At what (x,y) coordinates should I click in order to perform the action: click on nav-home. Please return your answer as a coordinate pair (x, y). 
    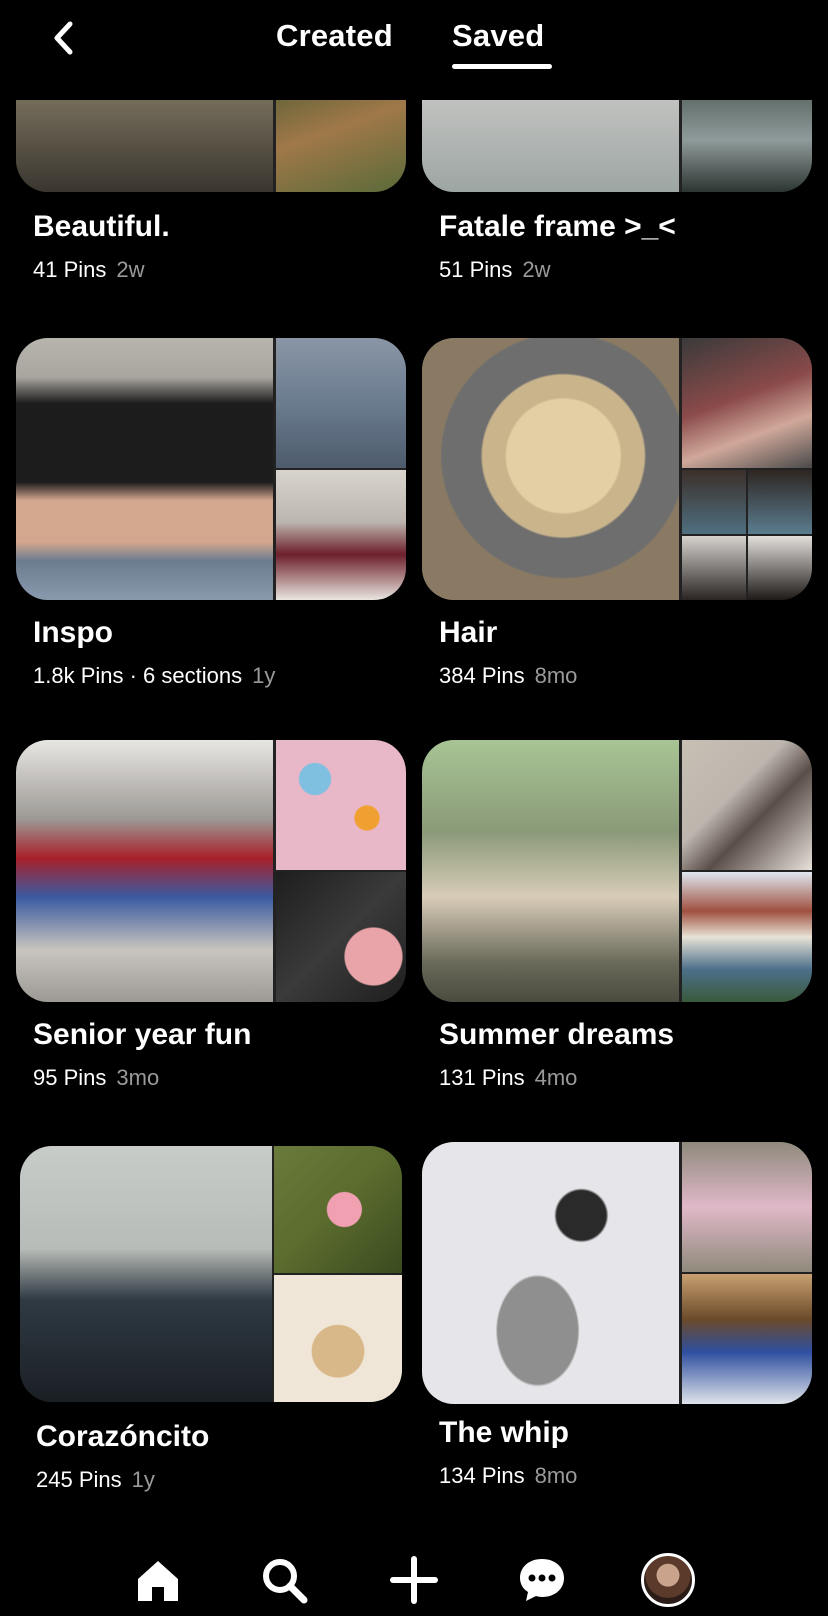
    Looking at the image, I should click on (158, 1580).